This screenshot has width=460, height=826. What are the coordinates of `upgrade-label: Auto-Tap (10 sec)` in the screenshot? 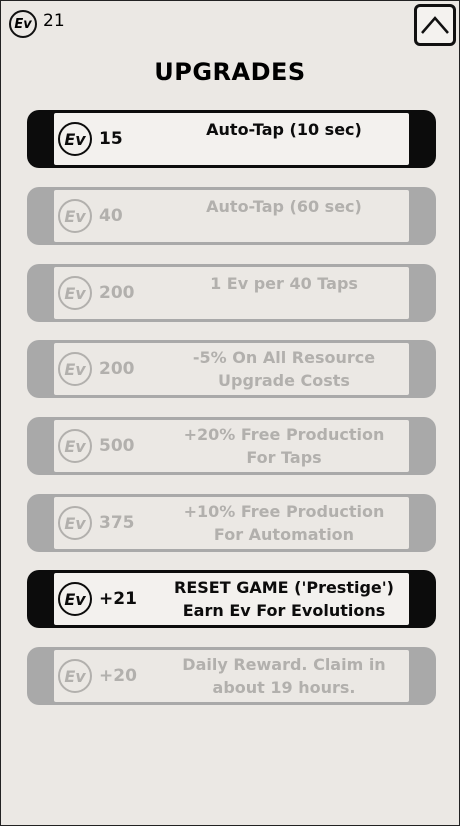 It's located at (284, 129).